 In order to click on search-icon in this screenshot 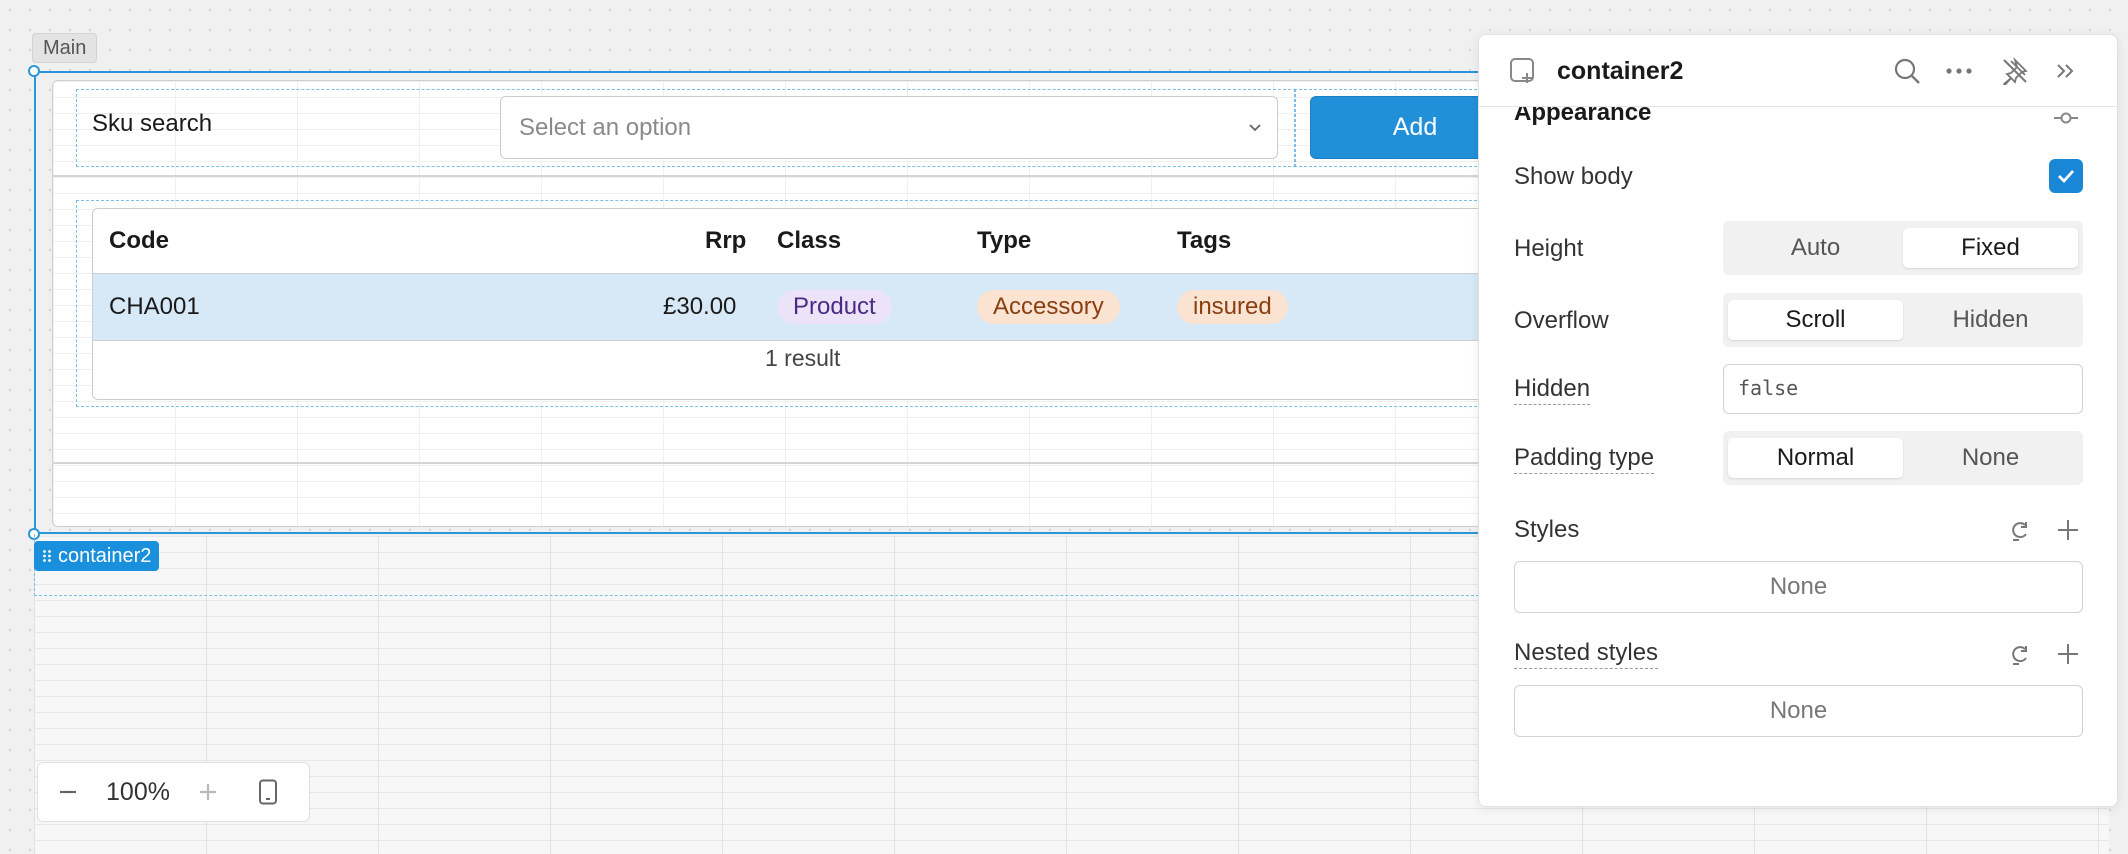, I will do `click(1907, 71)`.